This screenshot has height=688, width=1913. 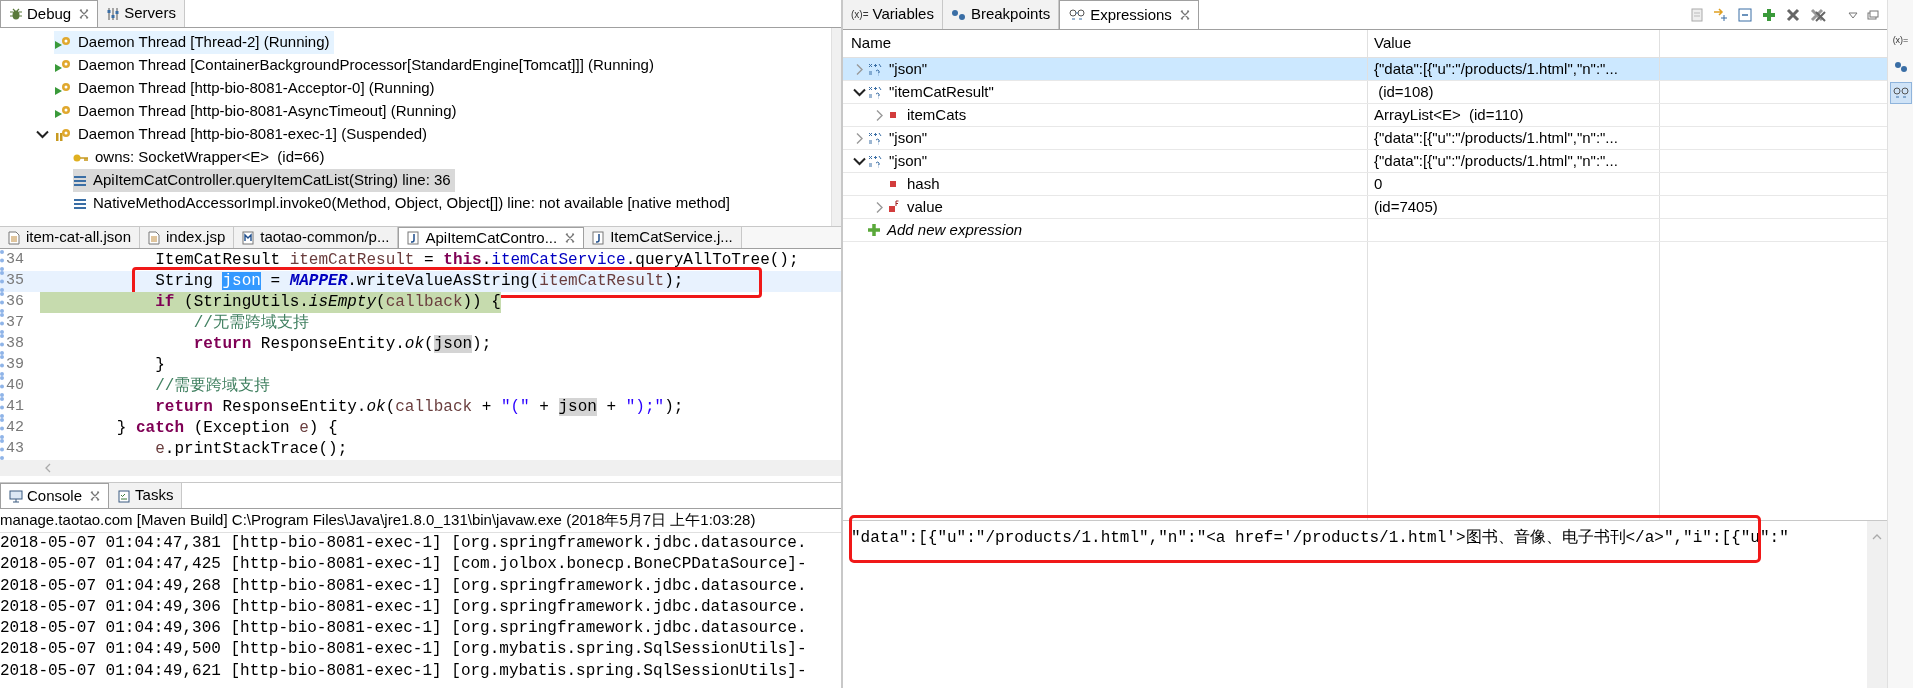 I want to click on tab: (x)= Variables, so click(x=893, y=14).